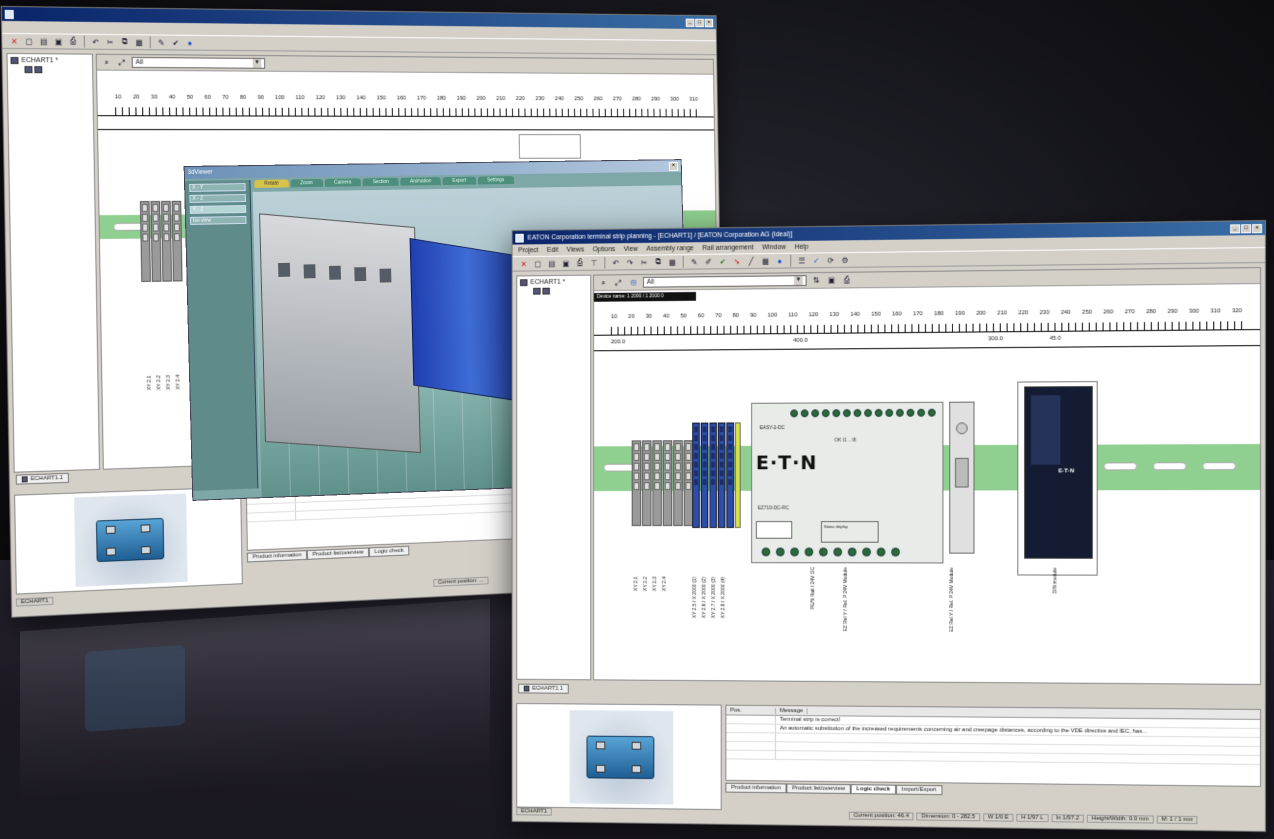 The height and width of the screenshot is (839, 1274). I want to click on line-icon: ╱, so click(750, 261).